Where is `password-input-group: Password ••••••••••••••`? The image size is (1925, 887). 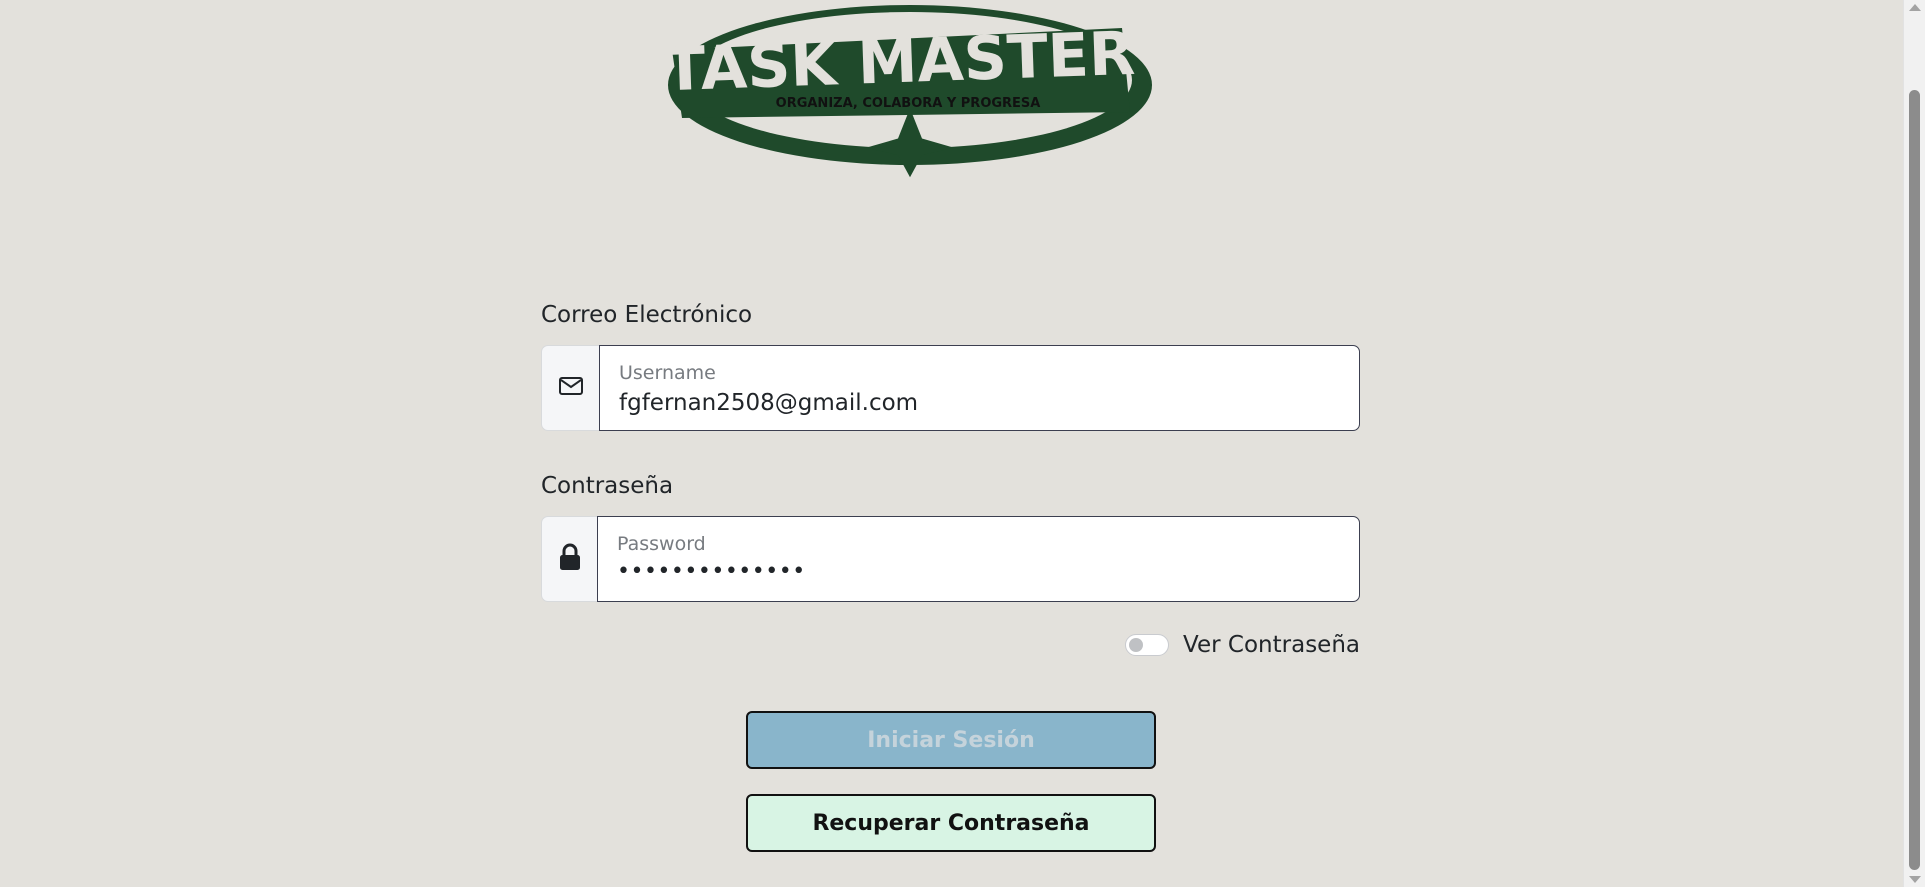
password-input-group: Password •••••••••••••• is located at coordinates (950, 559).